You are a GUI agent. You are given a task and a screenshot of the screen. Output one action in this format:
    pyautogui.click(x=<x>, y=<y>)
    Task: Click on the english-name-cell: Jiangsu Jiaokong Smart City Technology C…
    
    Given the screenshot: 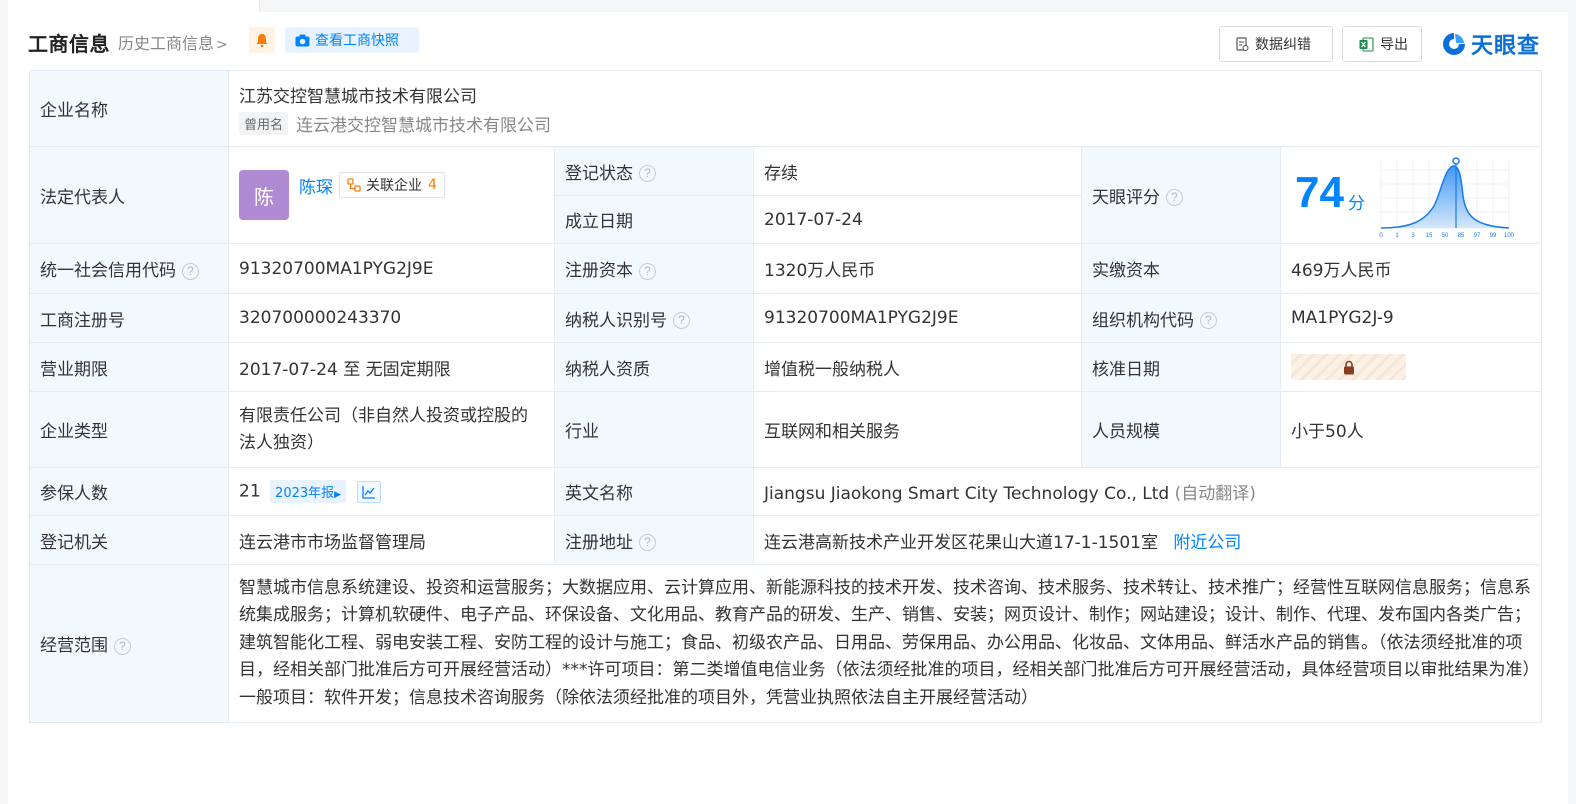 What is the action you would take?
    pyautogui.click(x=1147, y=491)
    